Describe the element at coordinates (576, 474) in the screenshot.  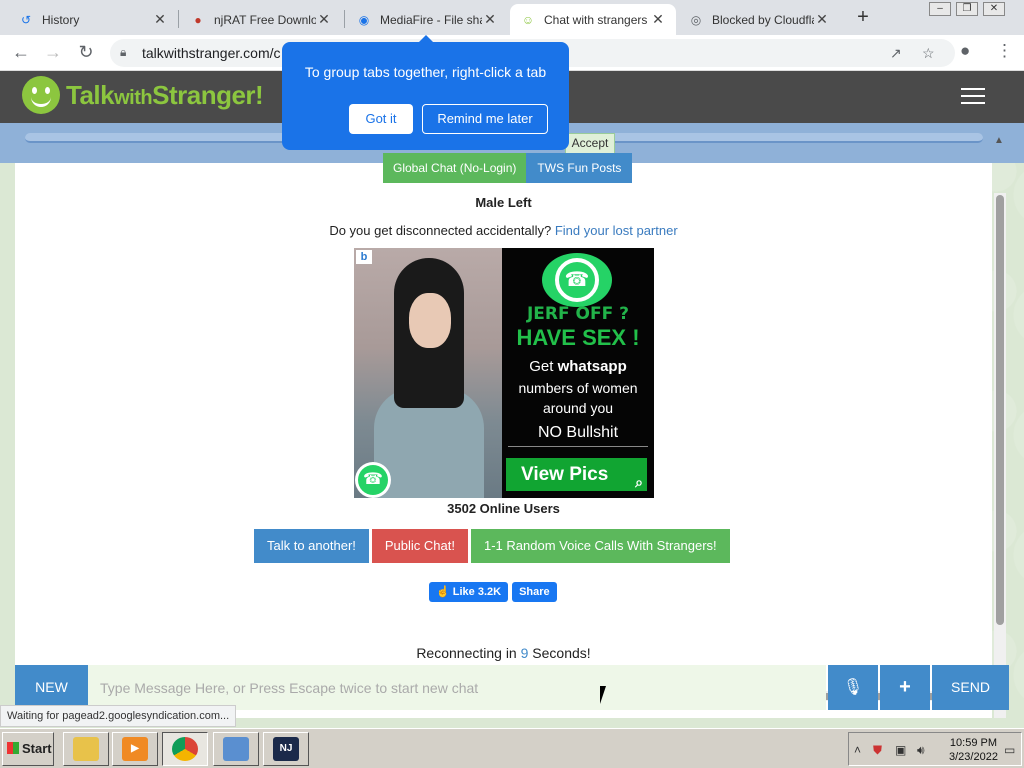
I see `ad-view-pics-button: View Pics ⌕` at that location.